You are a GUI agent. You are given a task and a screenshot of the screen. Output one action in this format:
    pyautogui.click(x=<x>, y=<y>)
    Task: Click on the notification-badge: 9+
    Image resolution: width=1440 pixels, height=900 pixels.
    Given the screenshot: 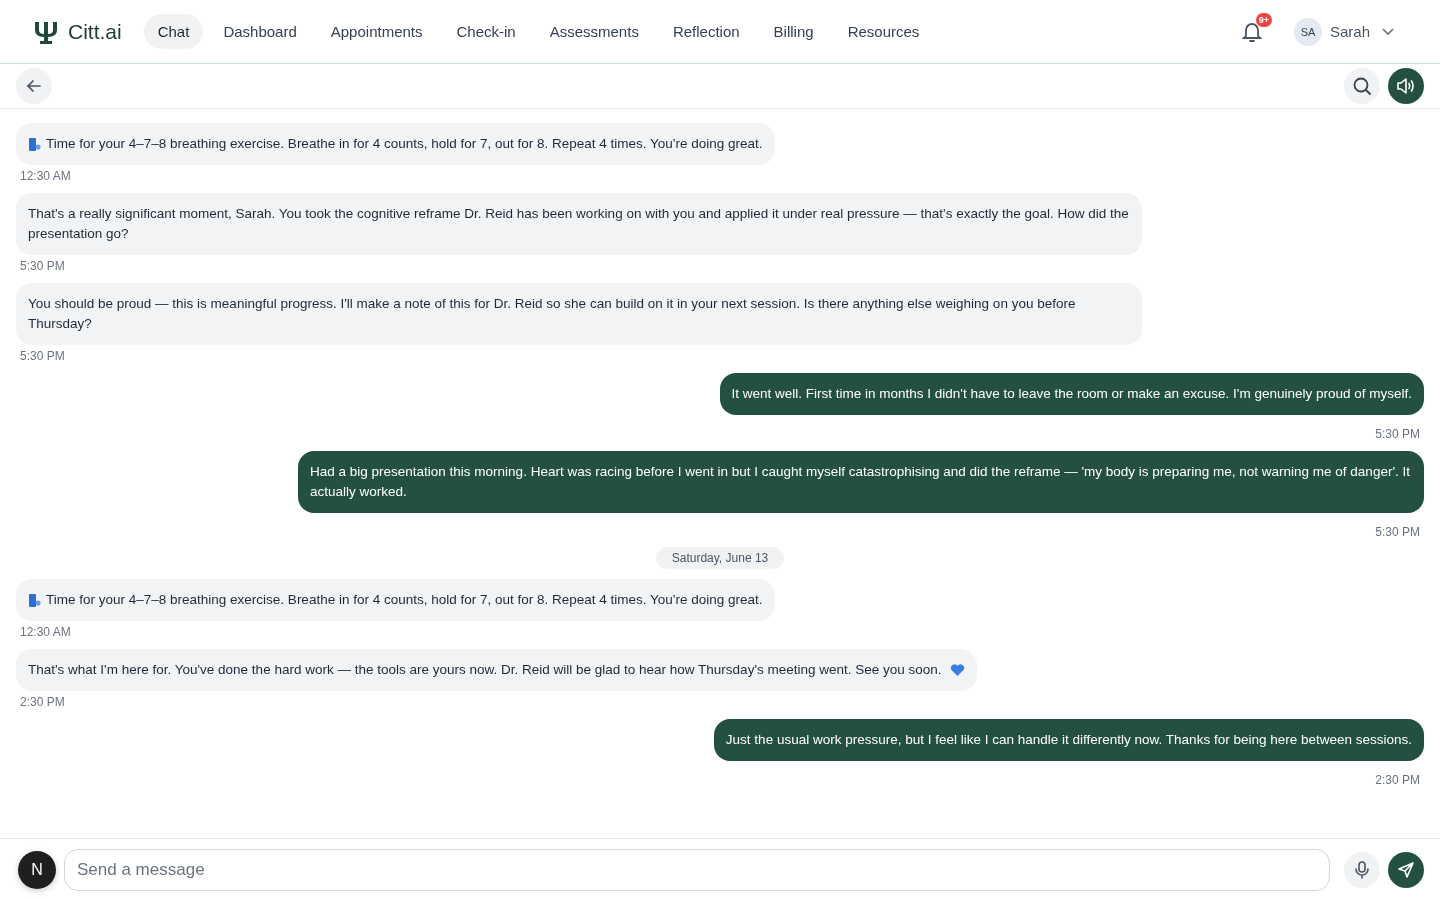 What is the action you would take?
    pyautogui.click(x=1263, y=19)
    